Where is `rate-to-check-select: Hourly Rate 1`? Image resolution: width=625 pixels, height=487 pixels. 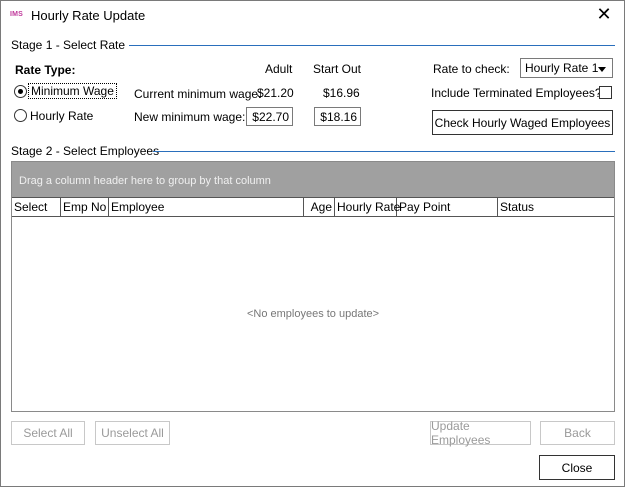
rate-to-check-select: Hourly Rate 1 is located at coordinates (566, 68).